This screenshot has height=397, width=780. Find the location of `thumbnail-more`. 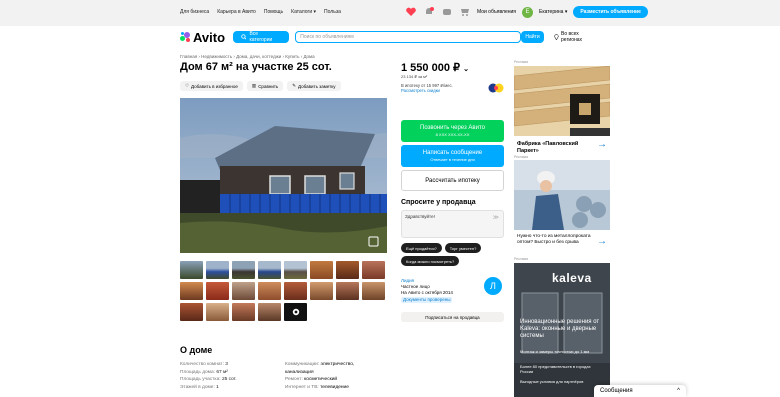

thumbnail-more is located at coordinates (295, 312).